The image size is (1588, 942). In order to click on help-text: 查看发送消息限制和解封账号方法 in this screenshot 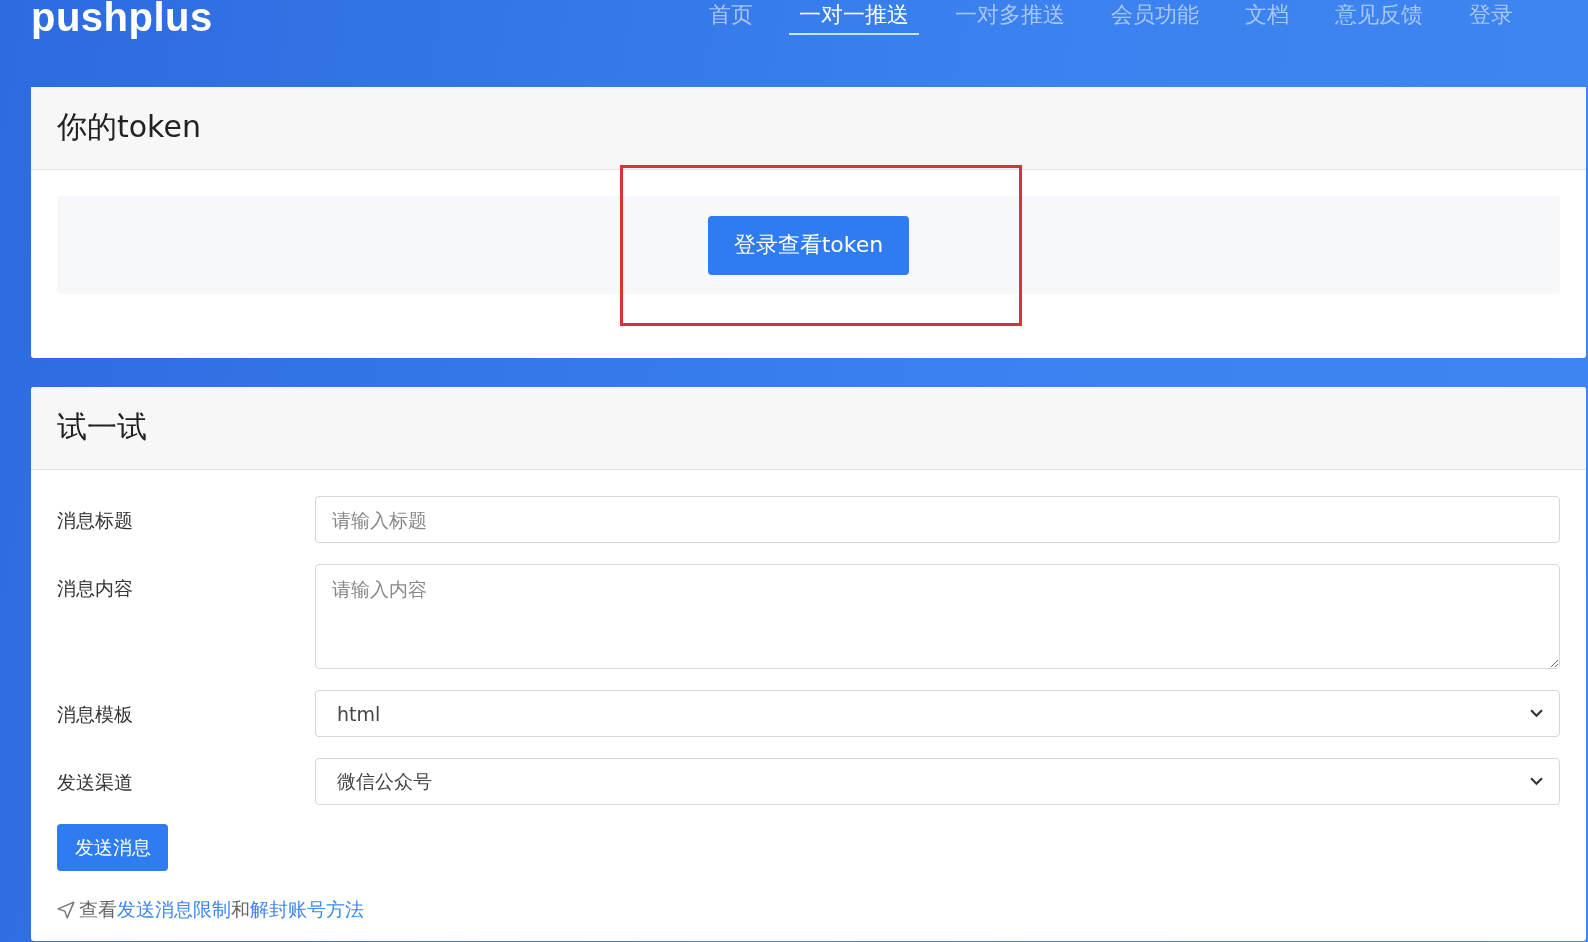, I will do `click(221, 909)`.